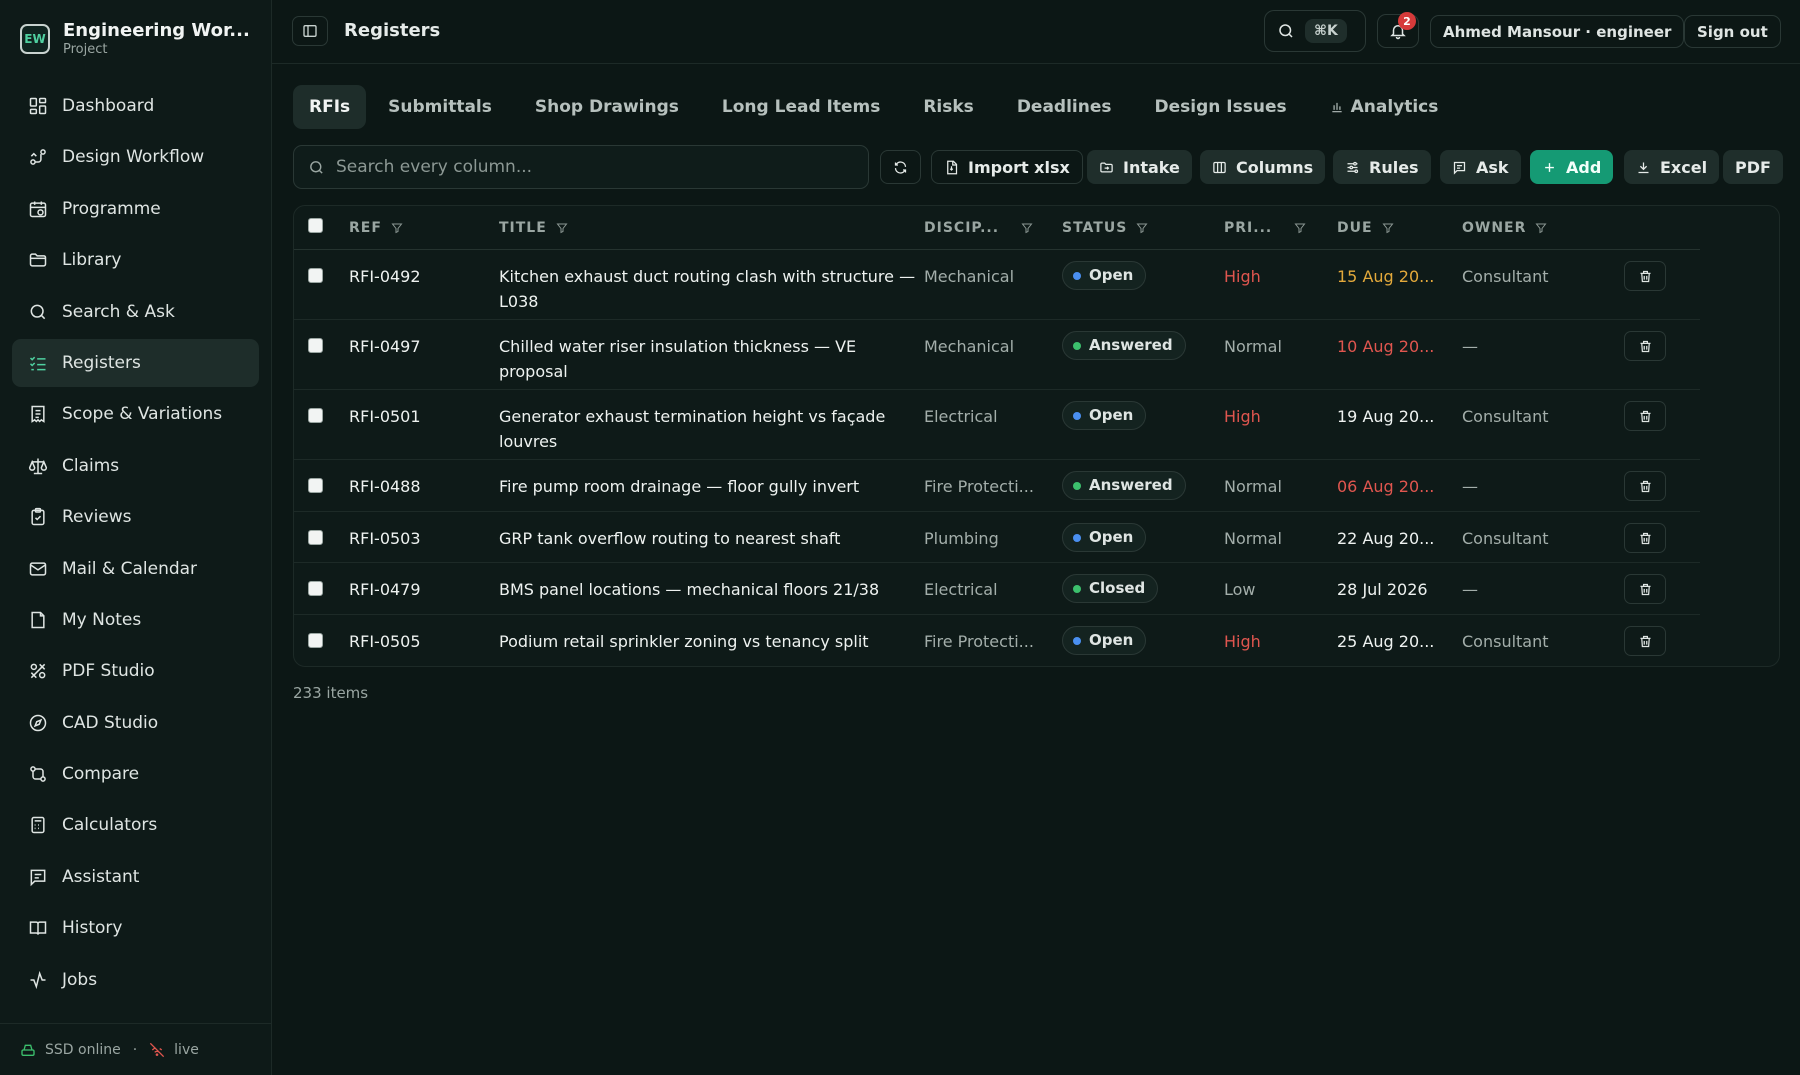  Describe the element at coordinates (80, 979) in the screenshot. I see `sidebar-item-label: Jobs` at that location.